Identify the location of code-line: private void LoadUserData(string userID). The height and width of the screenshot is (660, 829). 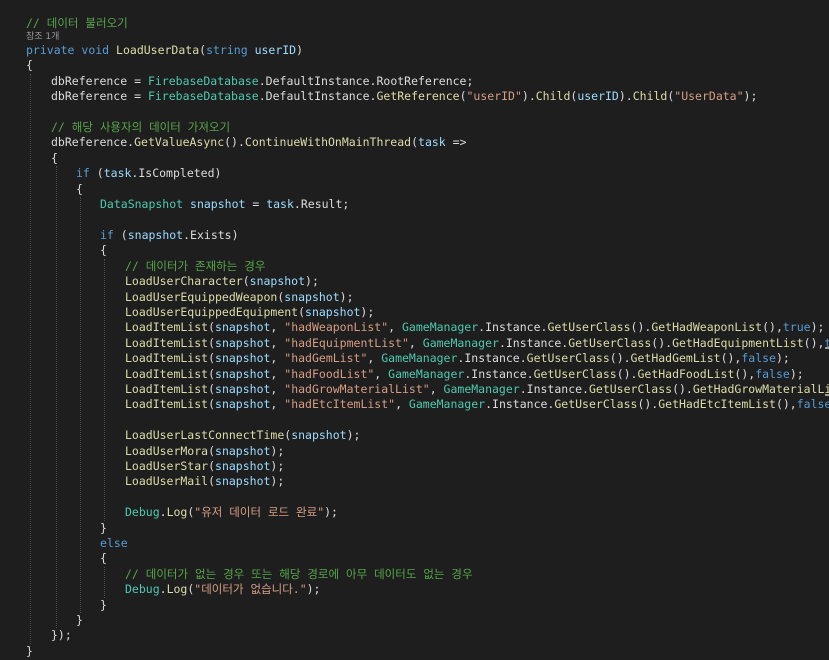
(164, 51).